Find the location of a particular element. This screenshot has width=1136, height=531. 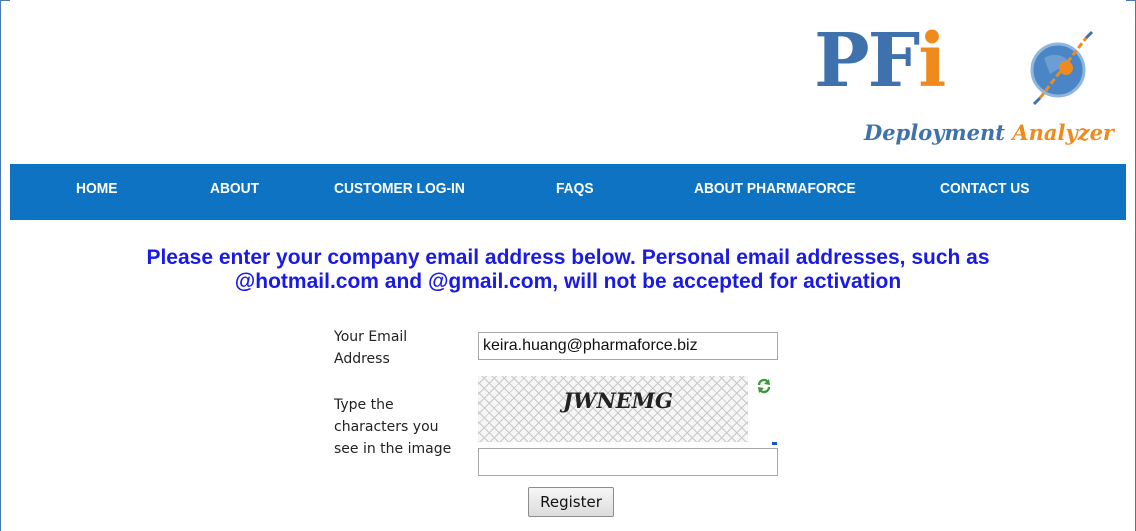

email-label: Your Email Address is located at coordinates (370, 348).